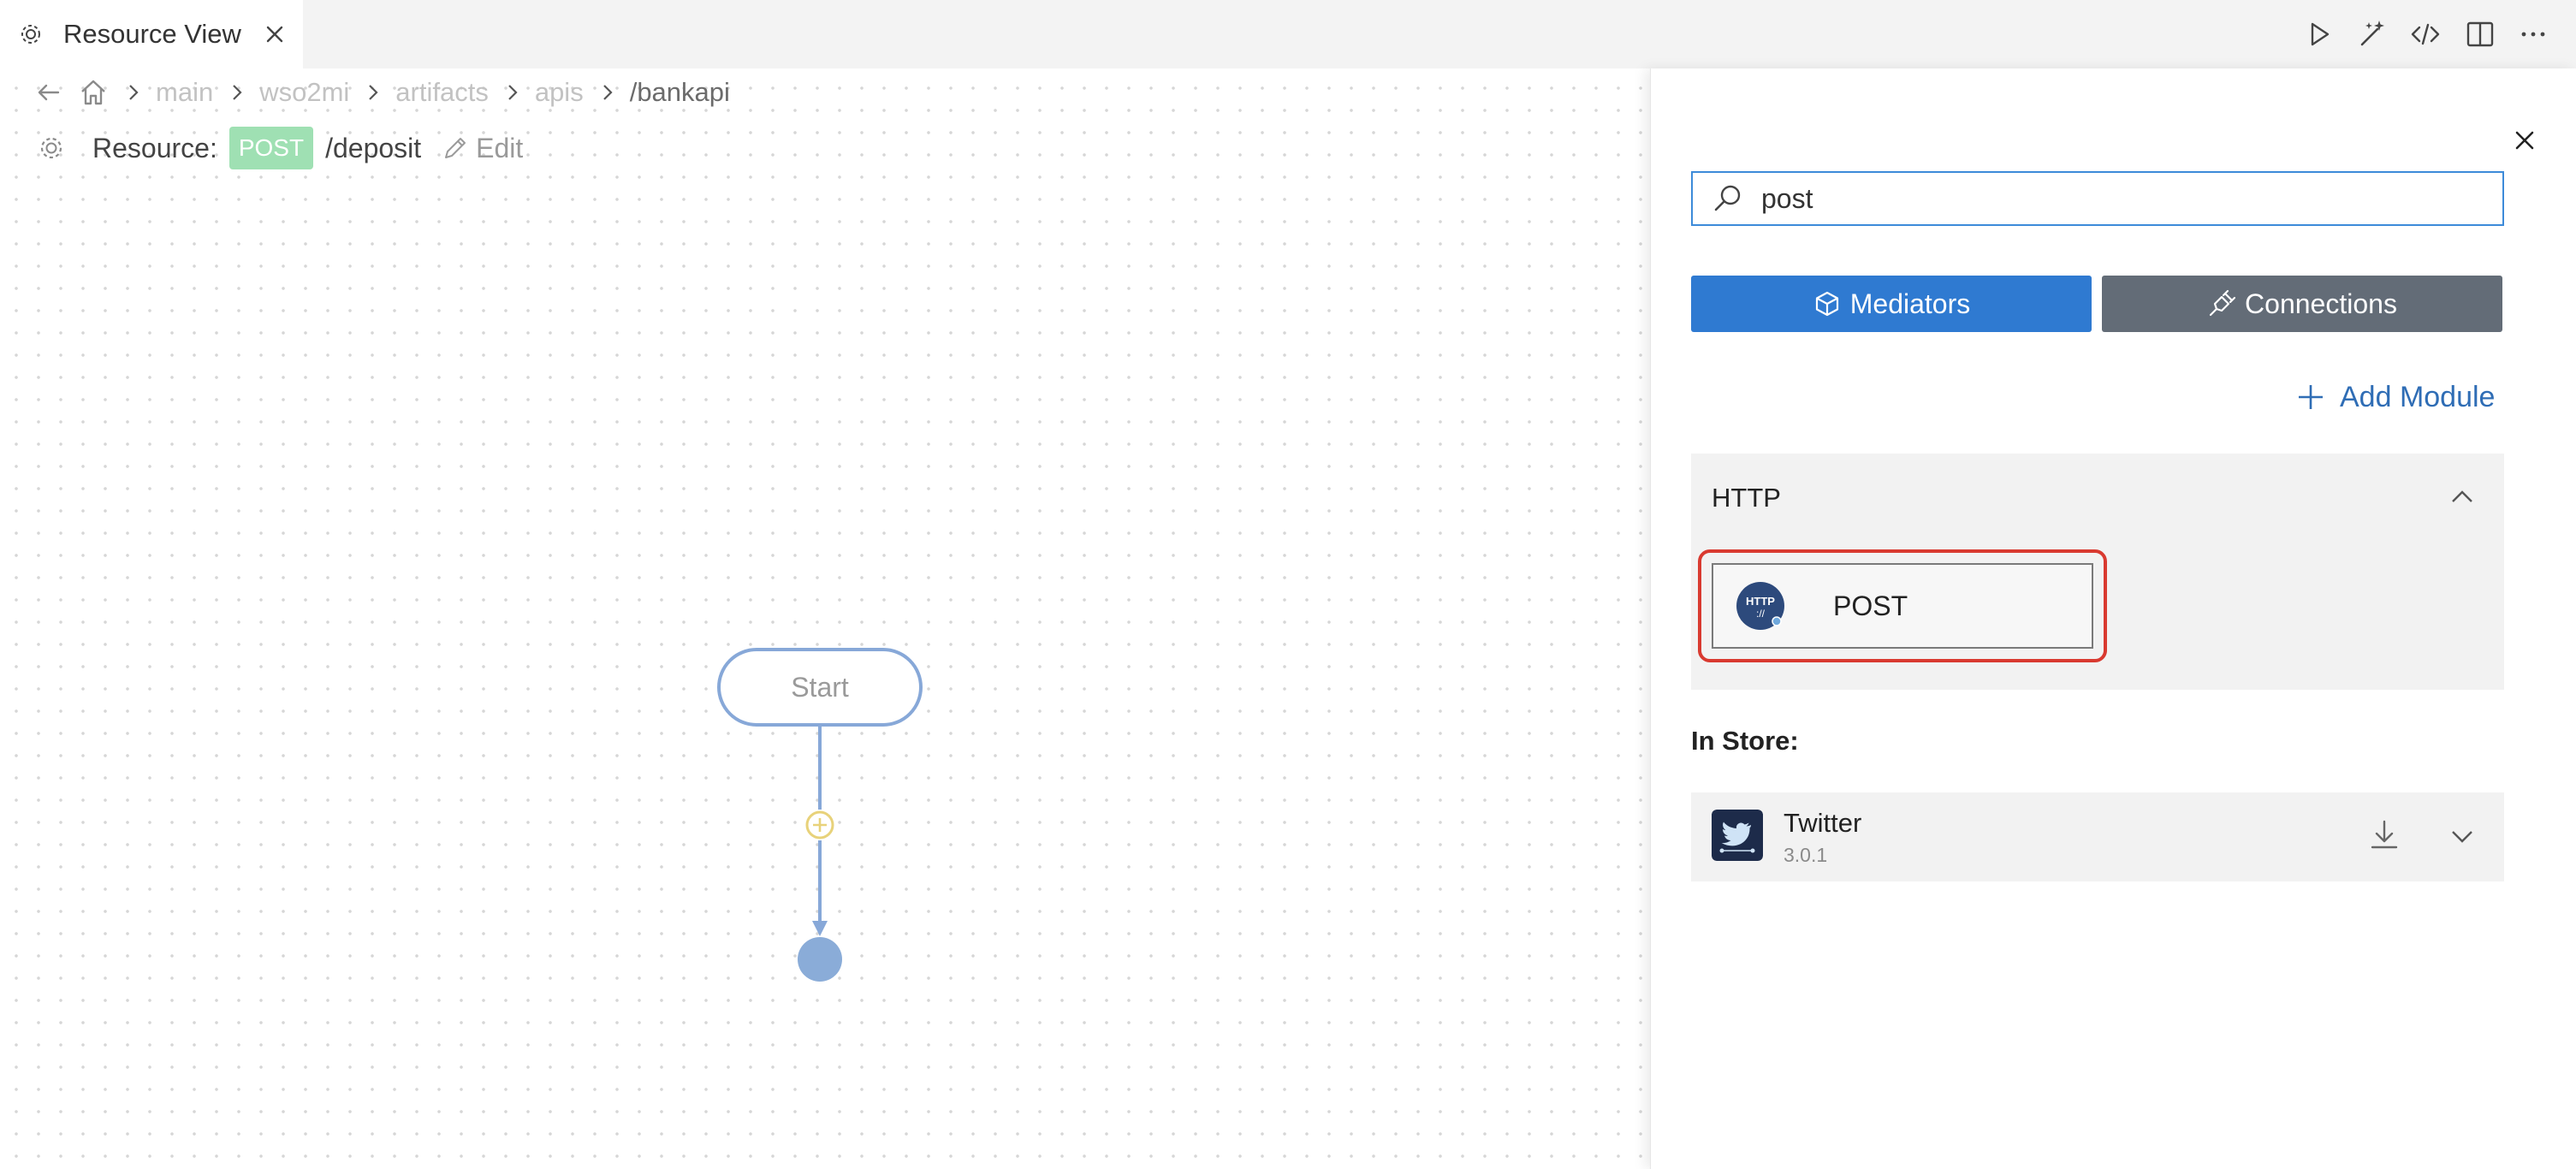 This screenshot has height=1169, width=2576. I want to click on store-item-twitter: Twitter 3.0.1, so click(2097, 836).